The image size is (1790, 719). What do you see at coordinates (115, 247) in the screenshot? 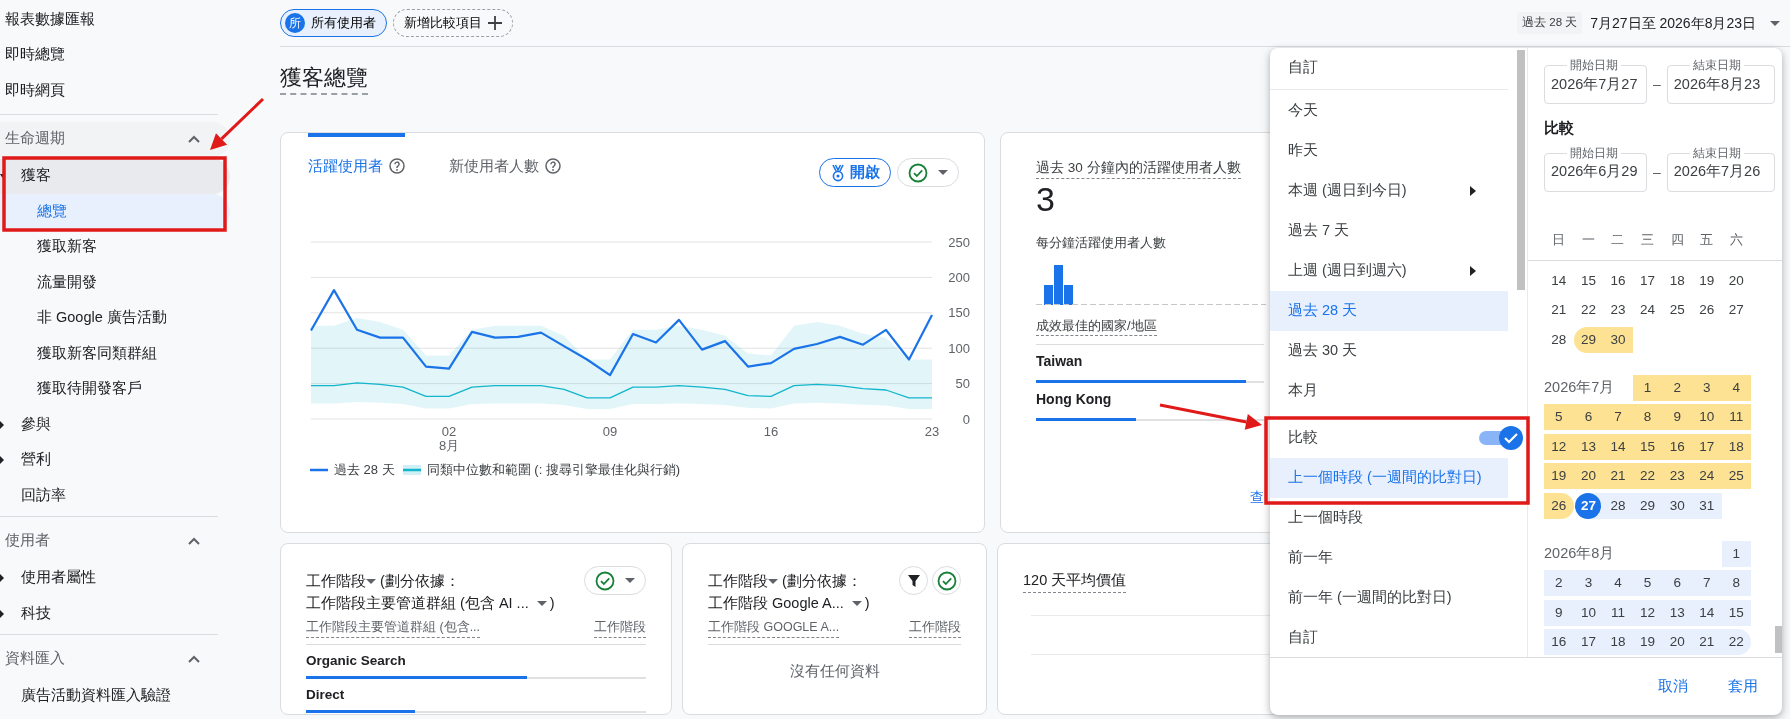
I see `nav-item: 獲取新客` at bounding box center [115, 247].